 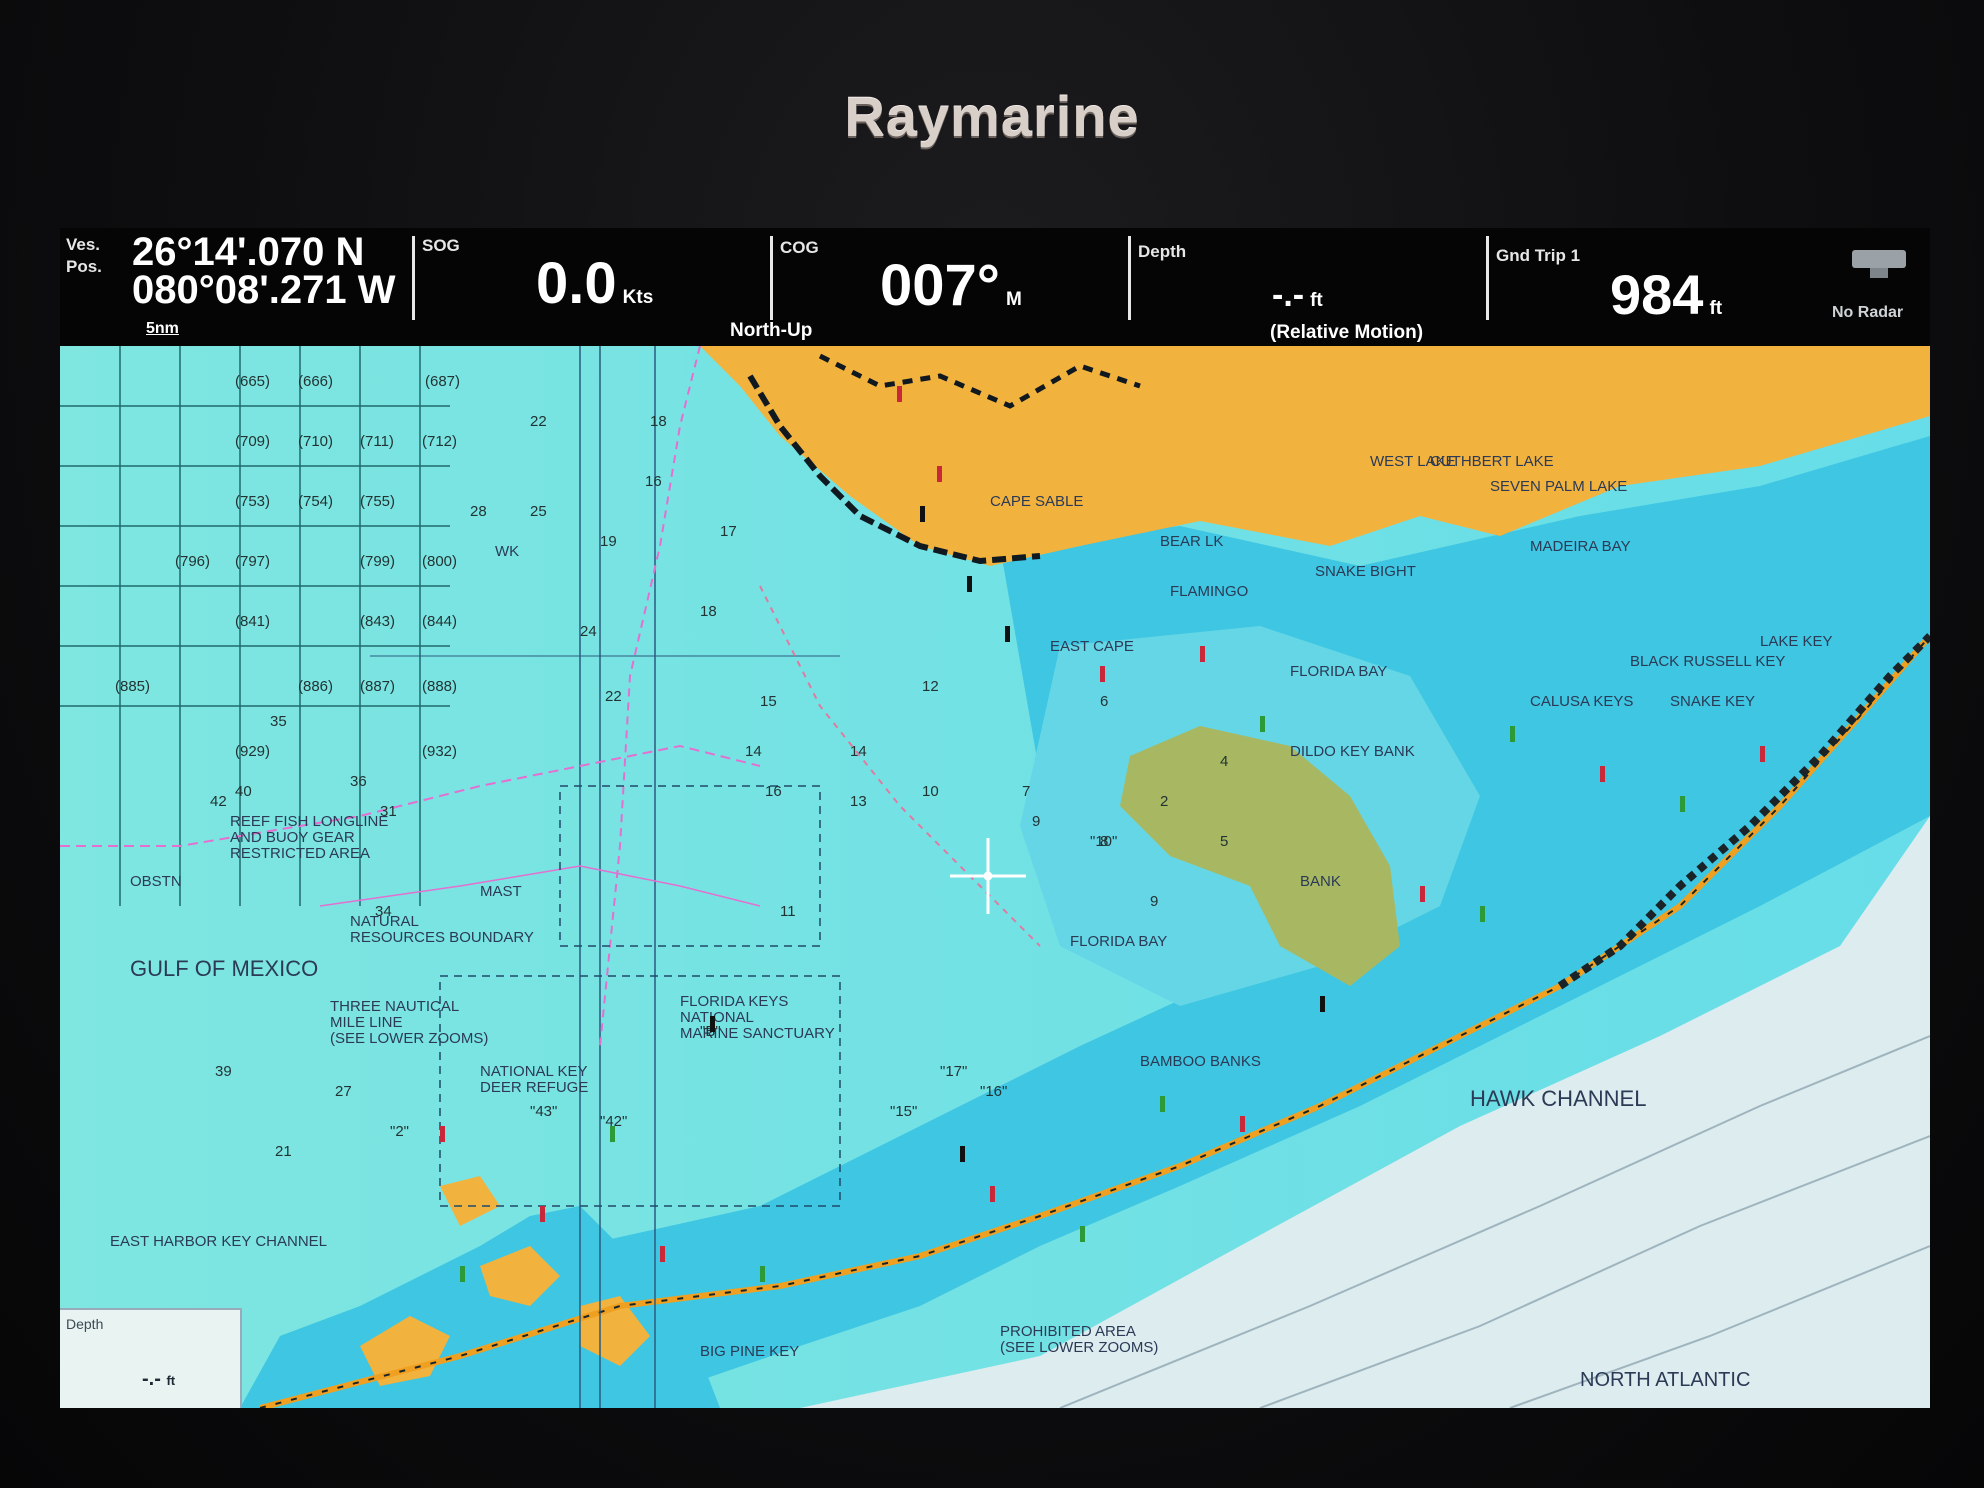 What do you see at coordinates (951, 285) in the screenshot?
I see `cog-value: 007° M` at bounding box center [951, 285].